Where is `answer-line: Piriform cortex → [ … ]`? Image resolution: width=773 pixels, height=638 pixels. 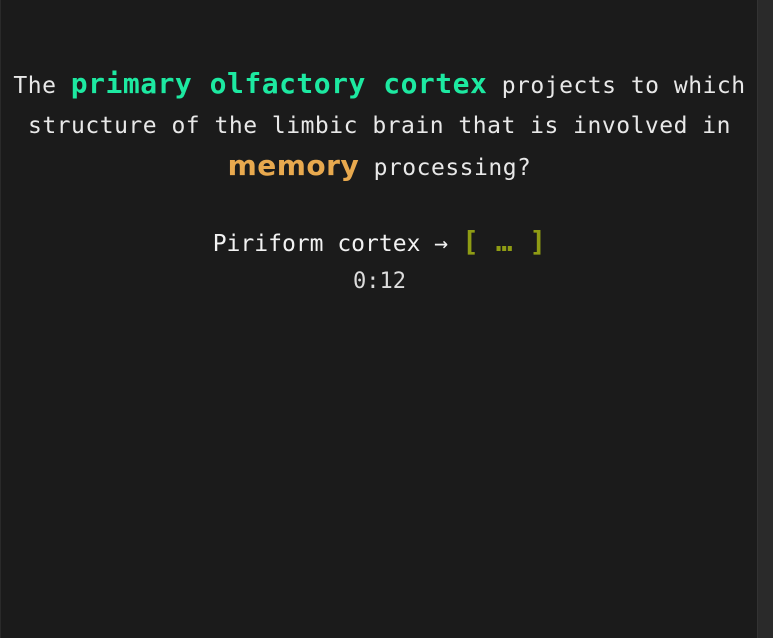 answer-line: Piriform cortex → [ … ] is located at coordinates (379, 243).